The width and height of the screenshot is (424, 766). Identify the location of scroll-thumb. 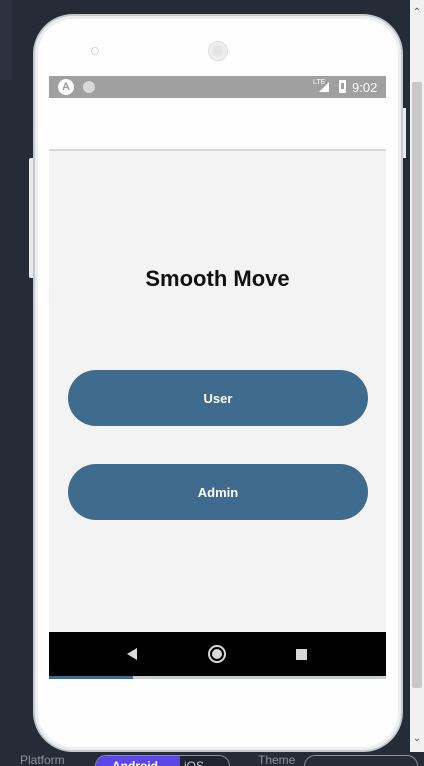
(417, 385).